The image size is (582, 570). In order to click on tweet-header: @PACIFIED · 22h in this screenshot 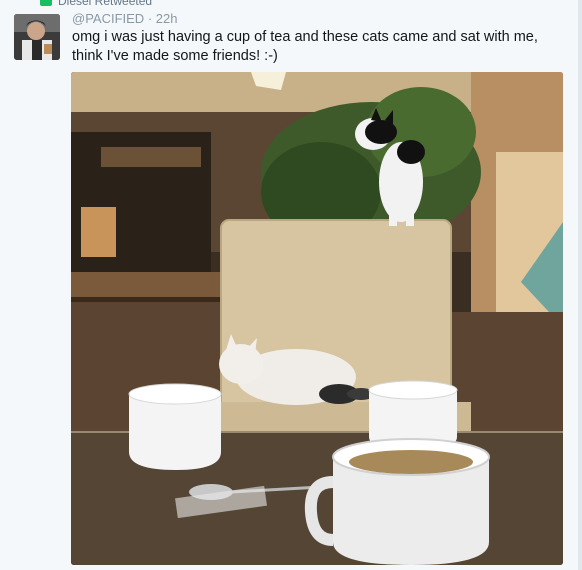, I will do `click(124, 18)`.